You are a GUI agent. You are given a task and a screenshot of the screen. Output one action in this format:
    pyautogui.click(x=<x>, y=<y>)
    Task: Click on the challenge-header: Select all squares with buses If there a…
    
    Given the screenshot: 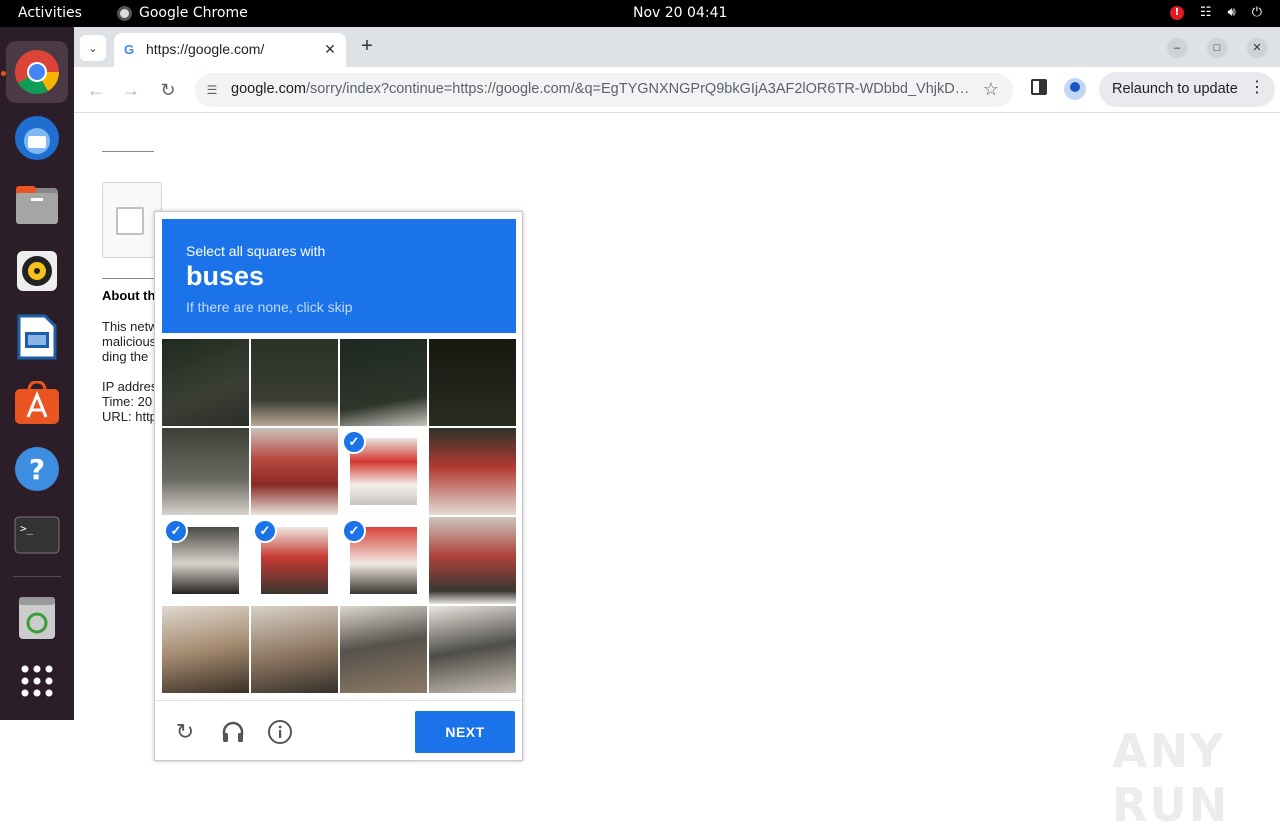 What is the action you would take?
    pyautogui.click(x=339, y=276)
    